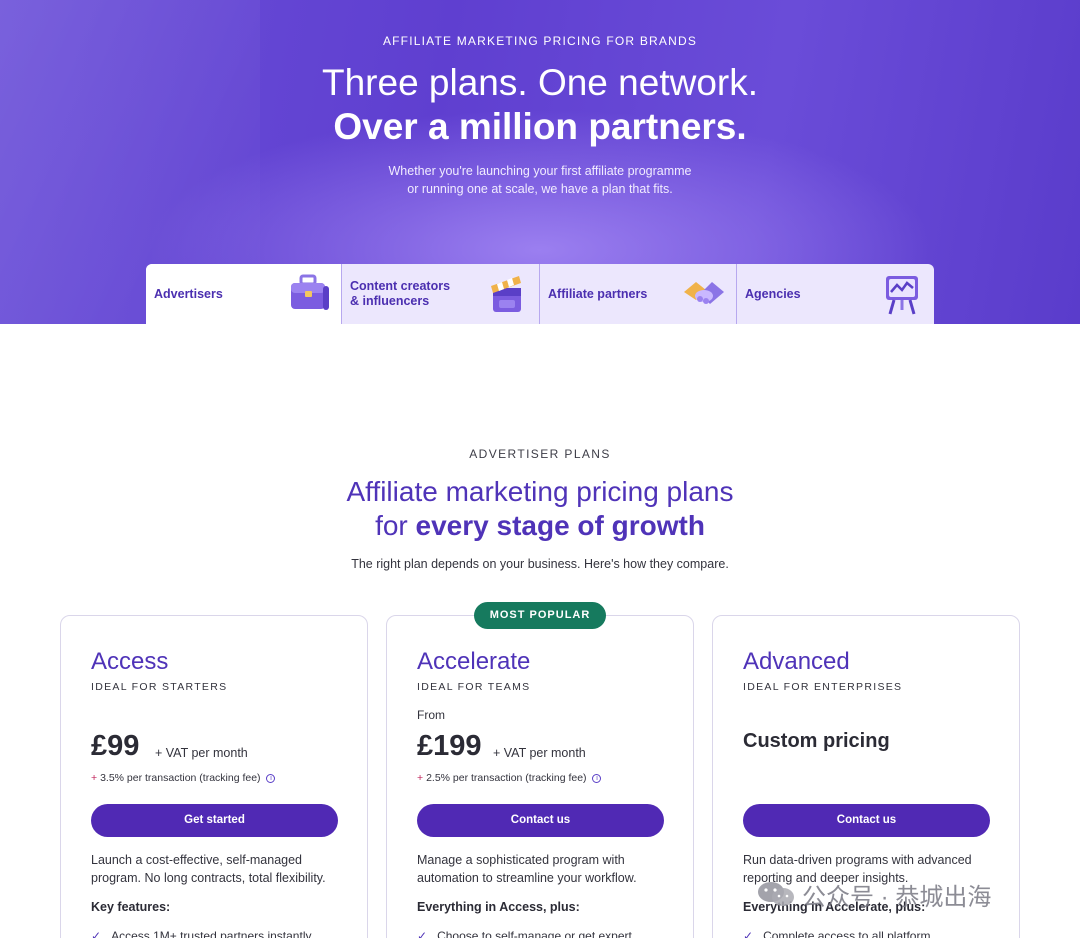 The width and height of the screenshot is (1080, 938). What do you see at coordinates (540, 454) in the screenshot?
I see `section-eyebrow: ADVERTISER PLANS` at bounding box center [540, 454].